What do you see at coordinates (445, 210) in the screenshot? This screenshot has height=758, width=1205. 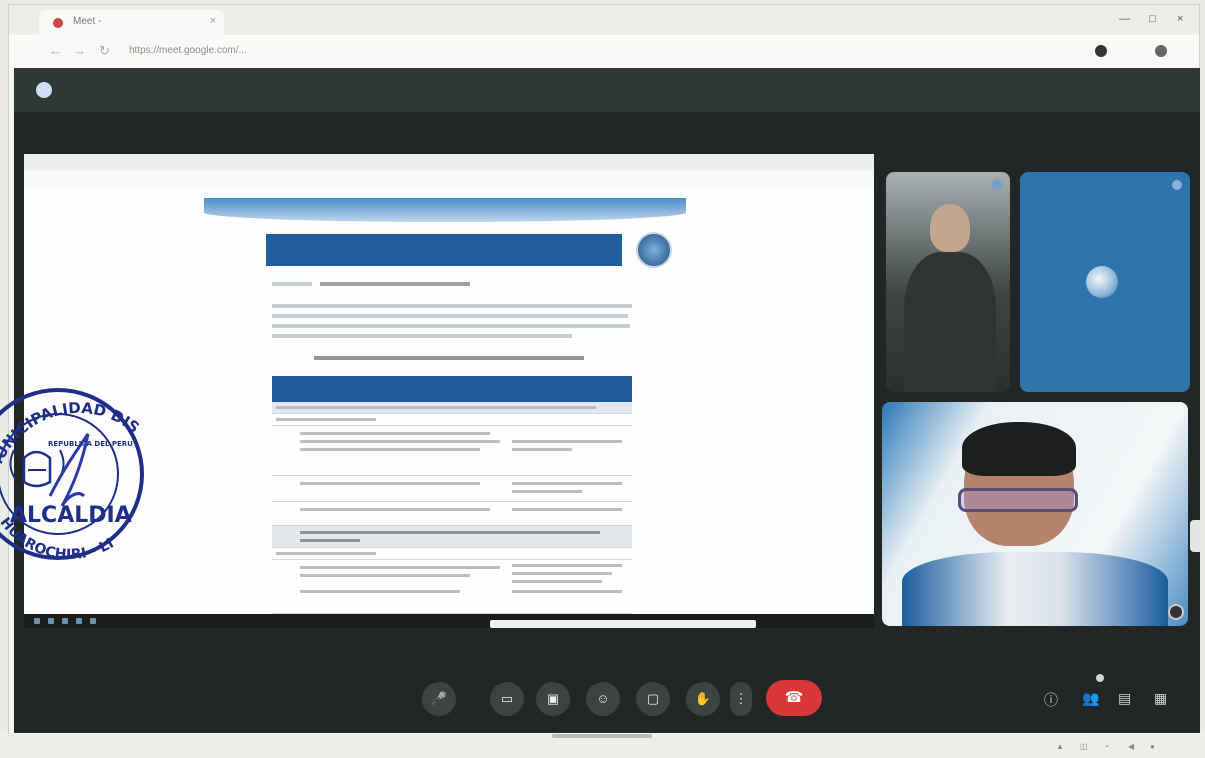 I see `document-header-banner` at bounding box center [445, 210].